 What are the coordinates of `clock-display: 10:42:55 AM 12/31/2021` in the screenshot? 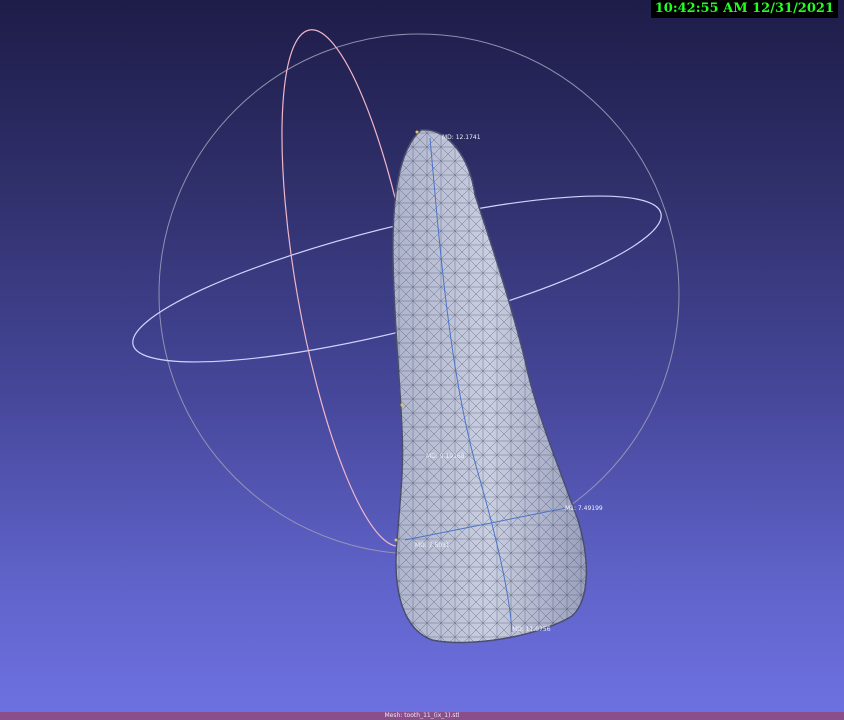 It's located at (744, 9).